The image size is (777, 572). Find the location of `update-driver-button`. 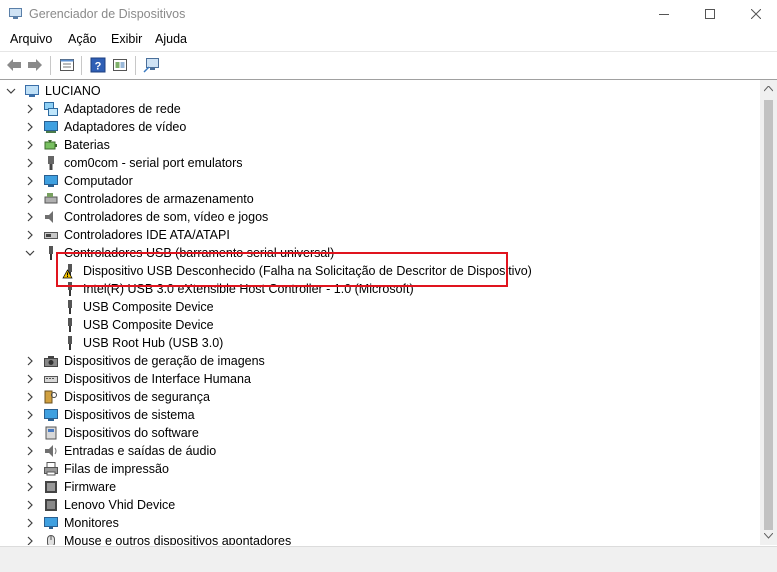

update-driver-button is located at coordinates (120, 65).